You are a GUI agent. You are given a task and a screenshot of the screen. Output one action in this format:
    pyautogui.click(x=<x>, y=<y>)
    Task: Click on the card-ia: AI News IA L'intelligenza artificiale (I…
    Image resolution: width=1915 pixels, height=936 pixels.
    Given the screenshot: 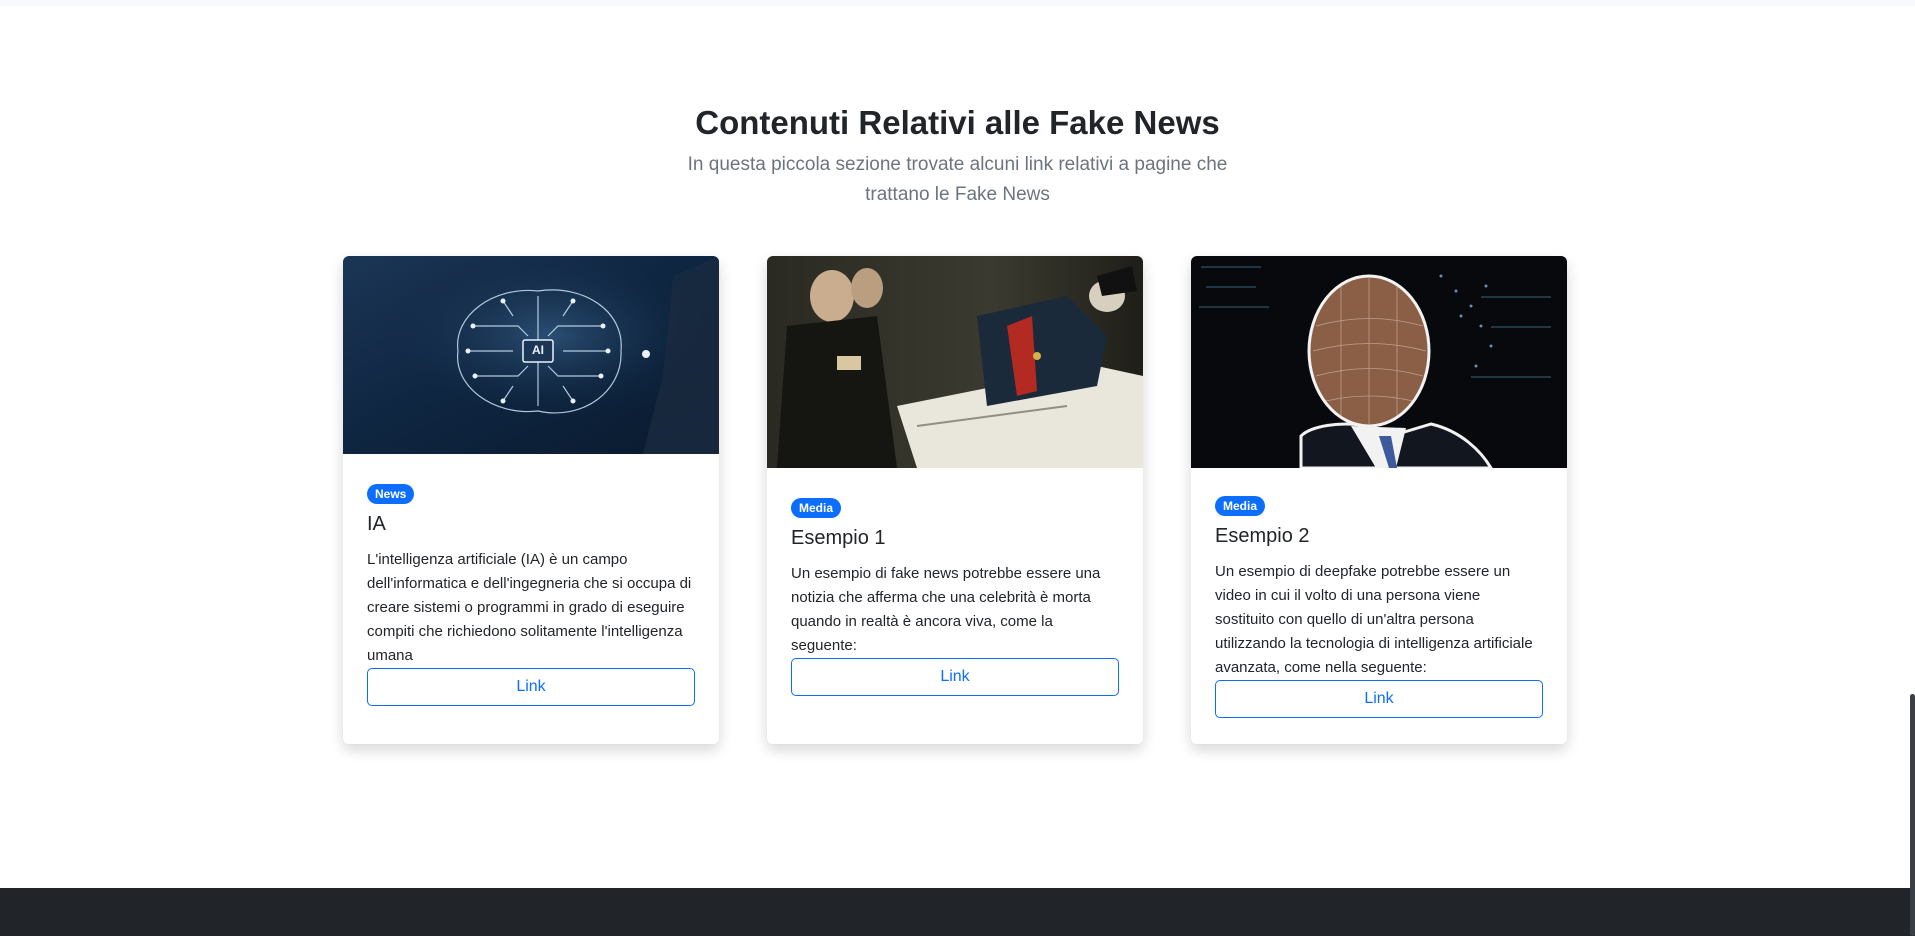 What is the action you would take?
    pyautogui.click(x=531, y=500)
    